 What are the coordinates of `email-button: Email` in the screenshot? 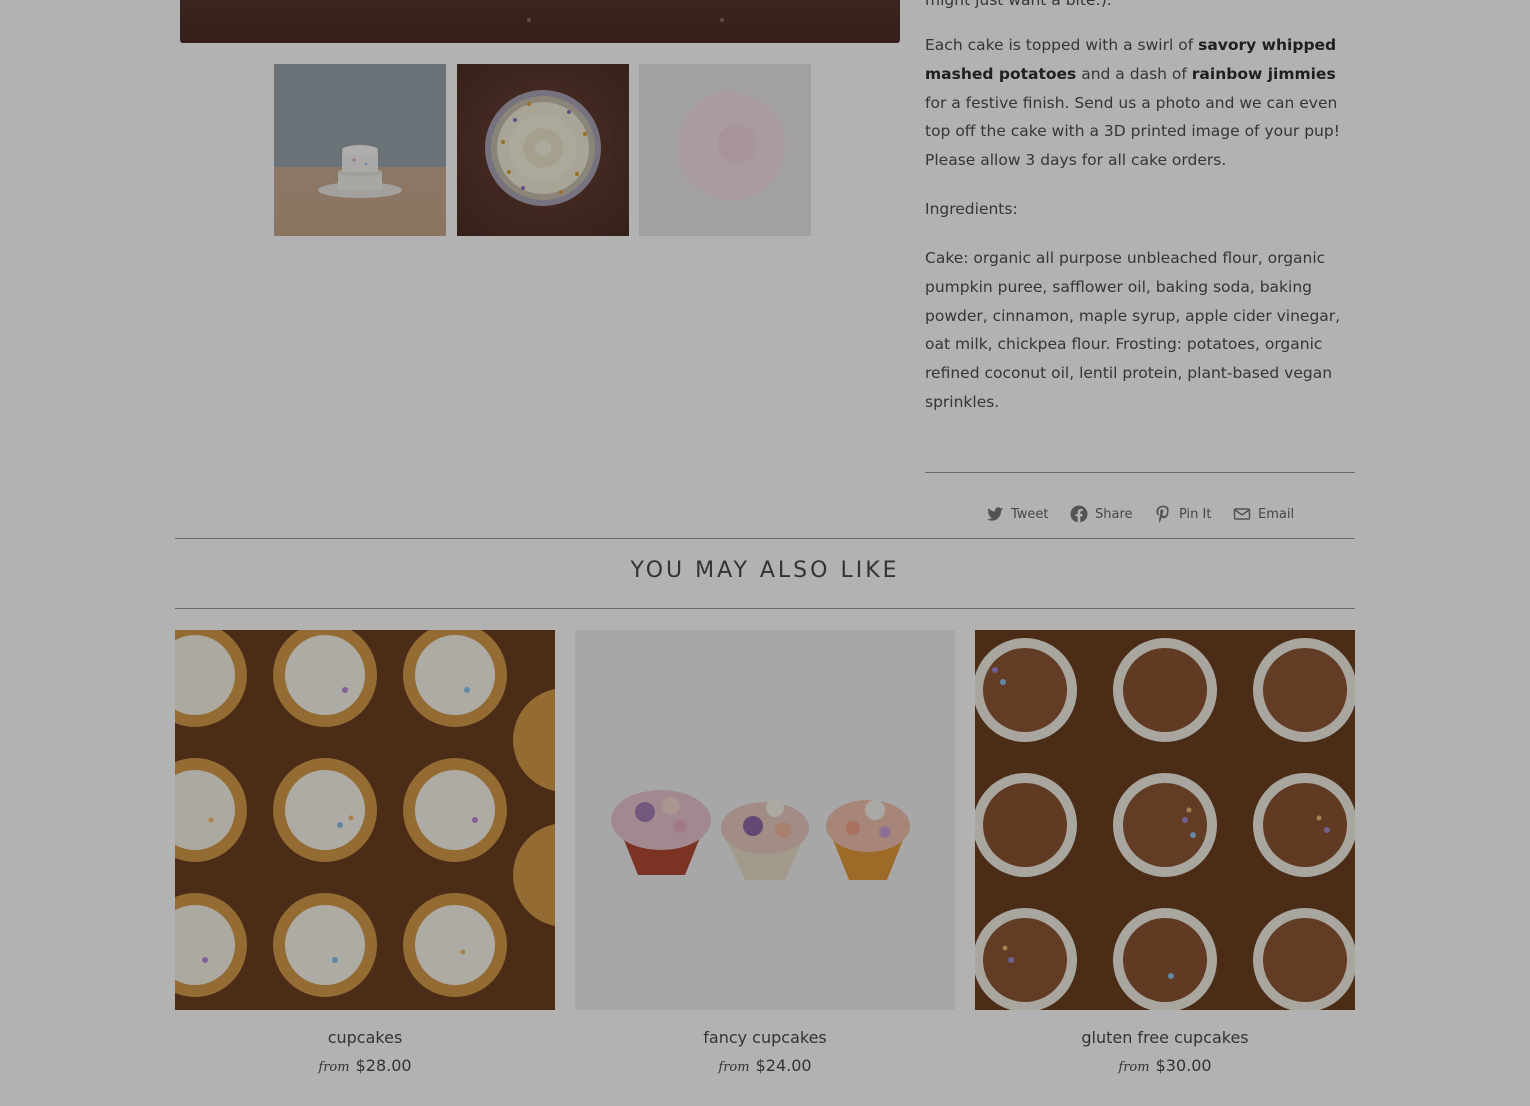 It's located at (1263, 514).